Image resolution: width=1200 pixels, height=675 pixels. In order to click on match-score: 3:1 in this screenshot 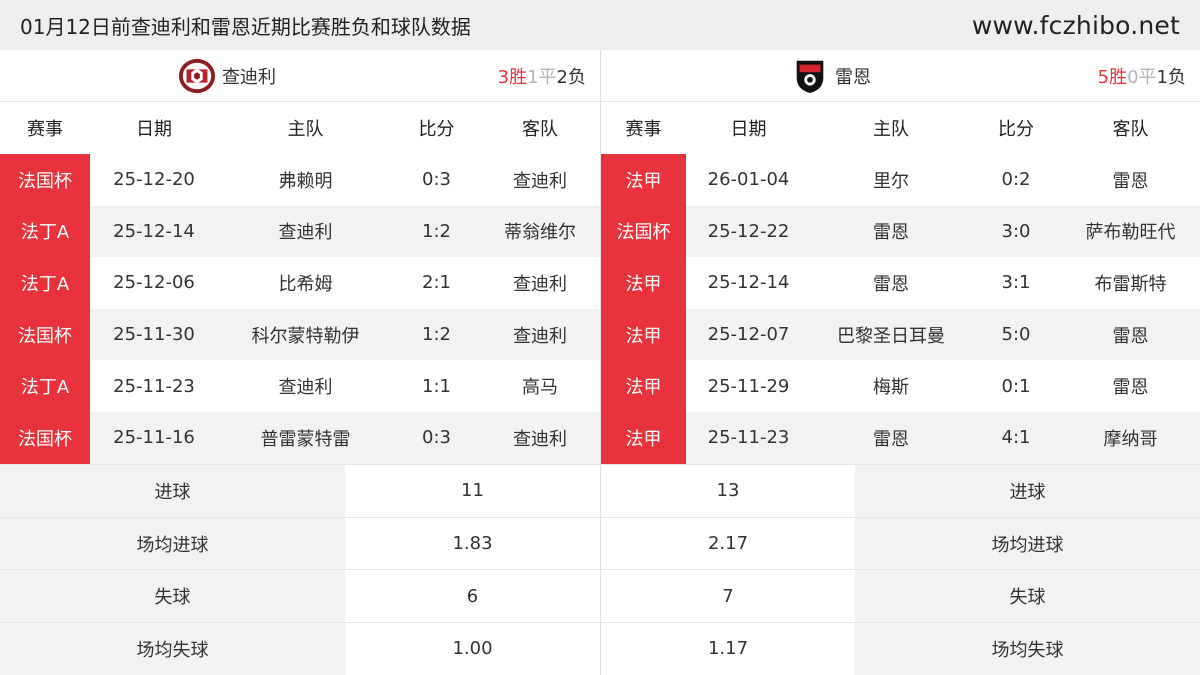, I will do `click(1016, 282)`.